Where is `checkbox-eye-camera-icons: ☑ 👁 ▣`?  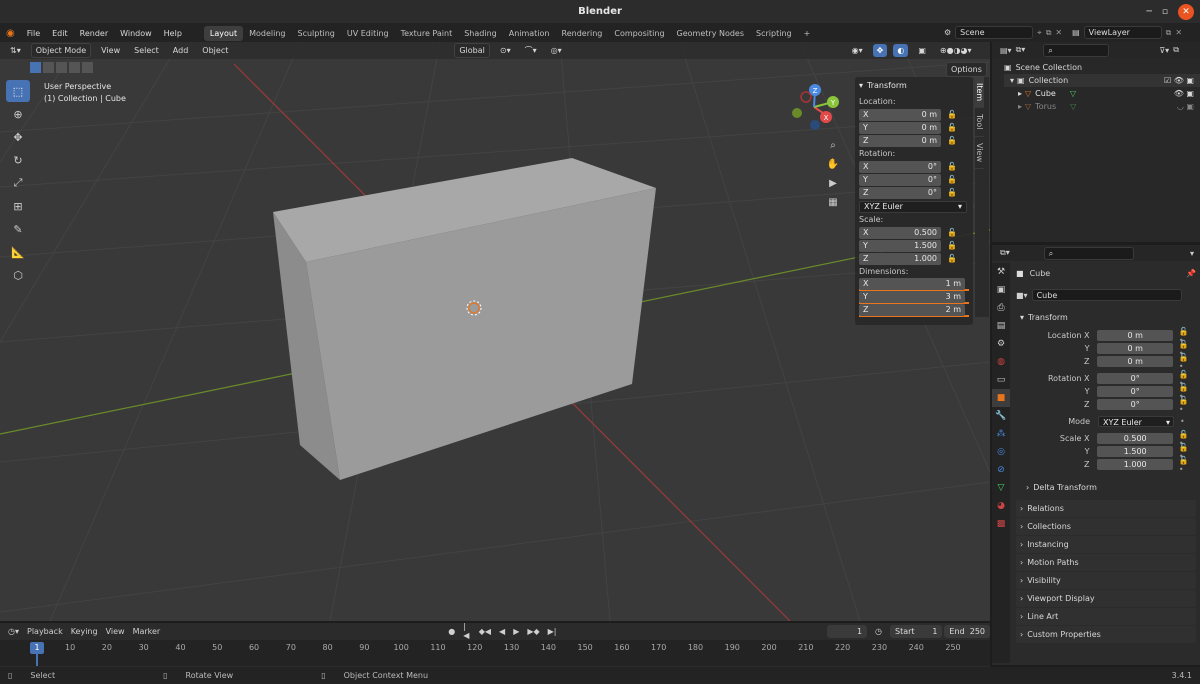
checkbox-eye-camera-icons: ☑ 👁 ▣ is located at coordinates (1179, 80).